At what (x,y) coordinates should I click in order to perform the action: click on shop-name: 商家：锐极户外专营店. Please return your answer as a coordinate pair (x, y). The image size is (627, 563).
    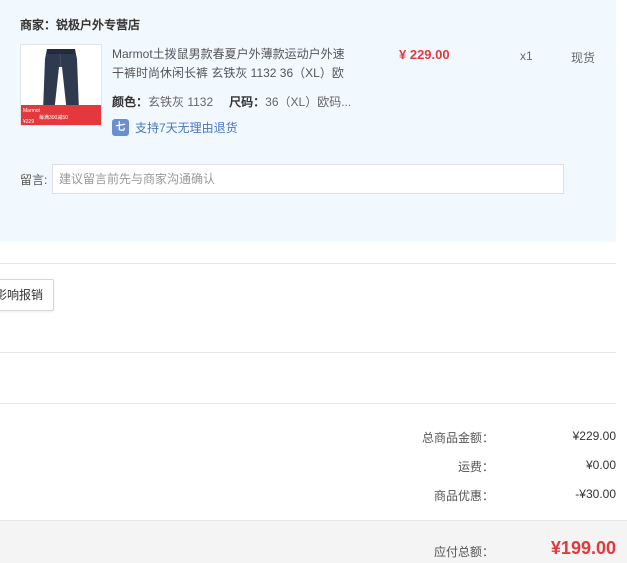
    Looking at the image, I should click on (80, 24).